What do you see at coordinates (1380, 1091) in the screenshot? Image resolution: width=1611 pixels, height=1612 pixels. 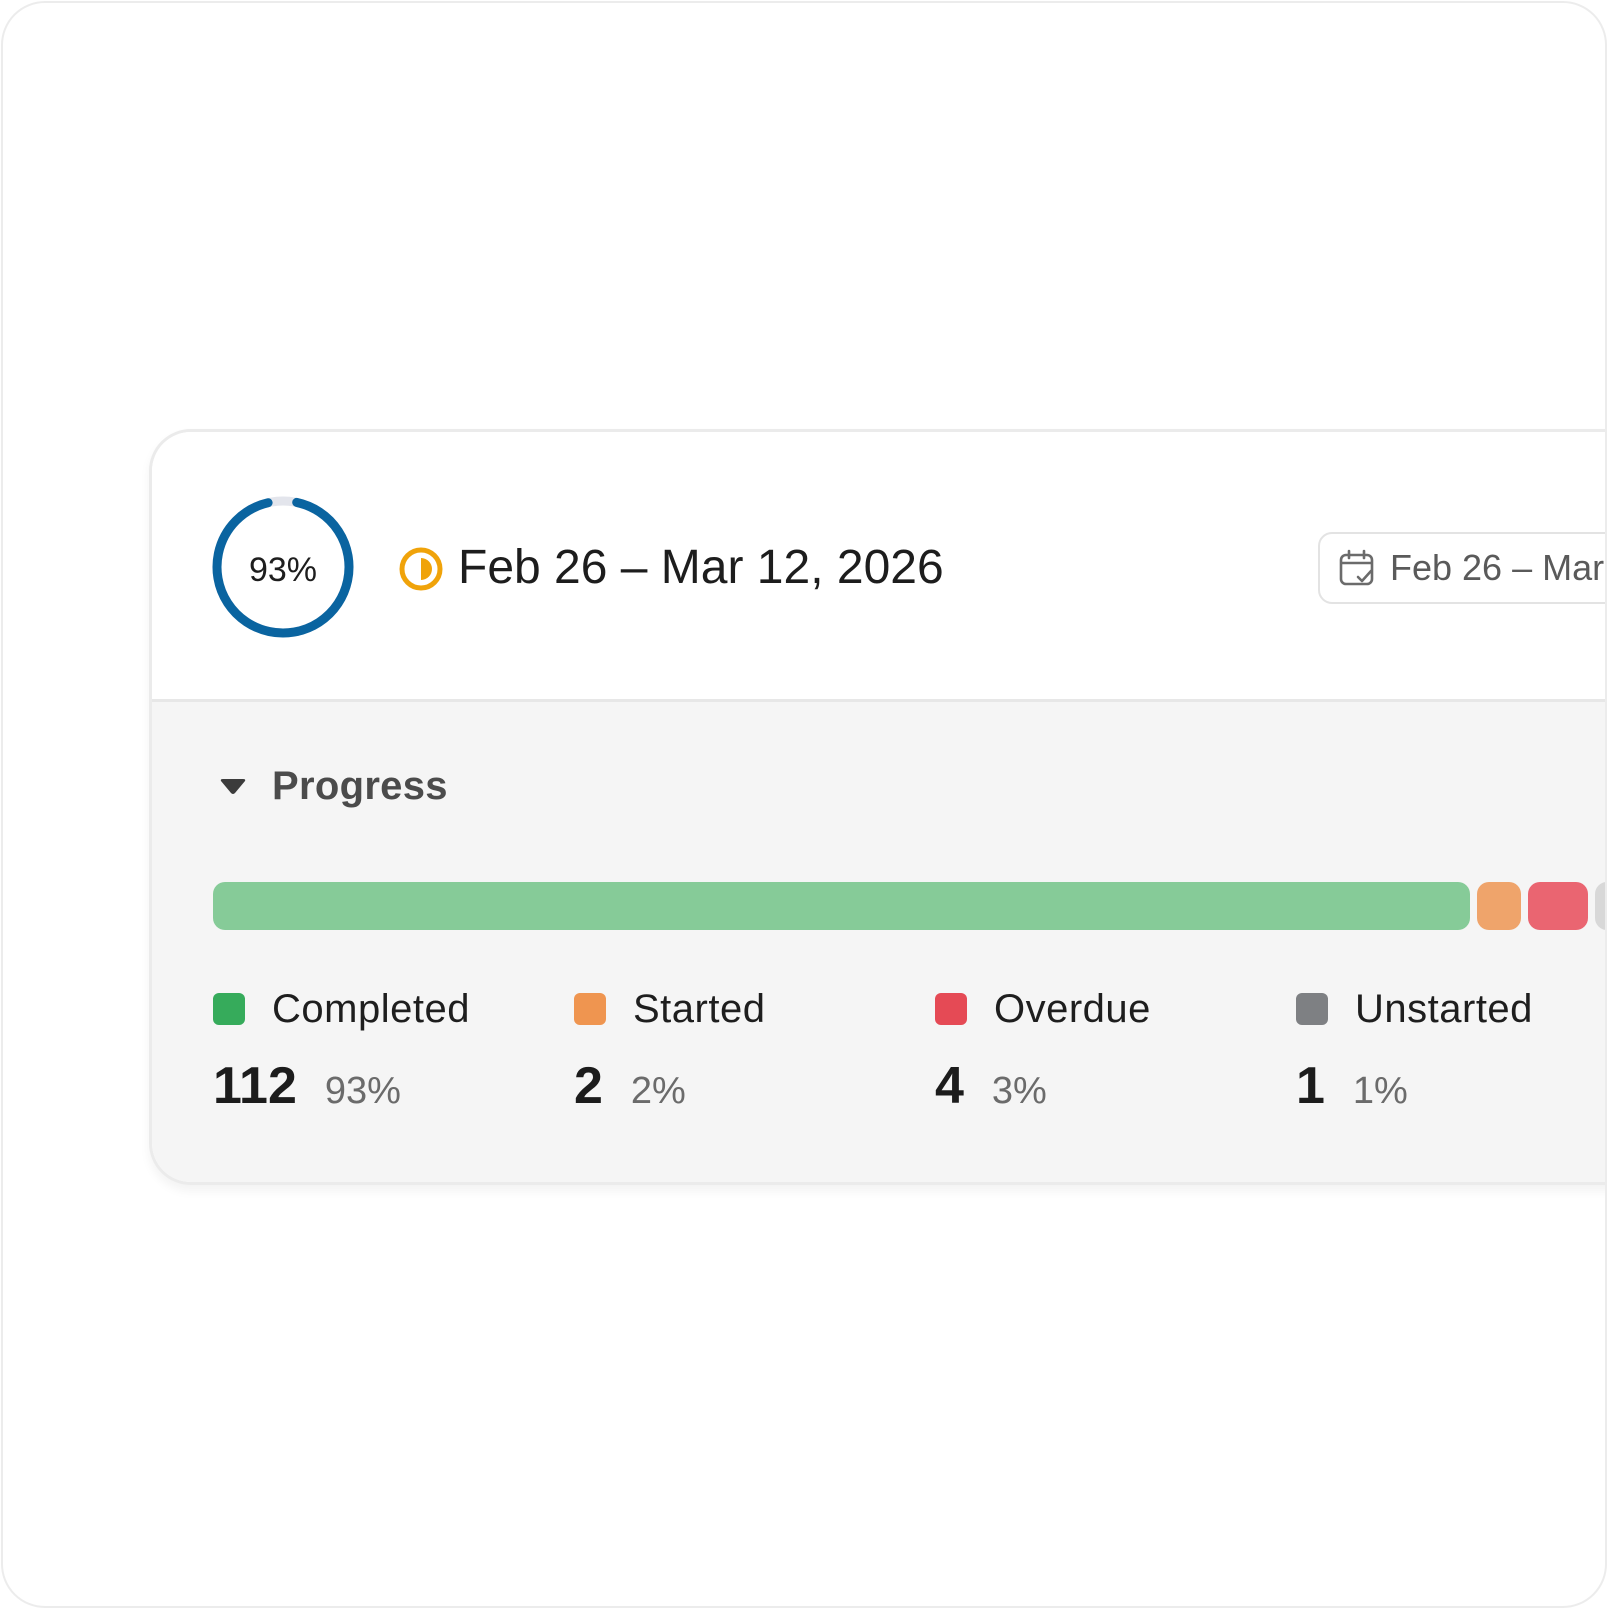 I see `legend-percent: 1%` at bounding box center [1380, 1091].